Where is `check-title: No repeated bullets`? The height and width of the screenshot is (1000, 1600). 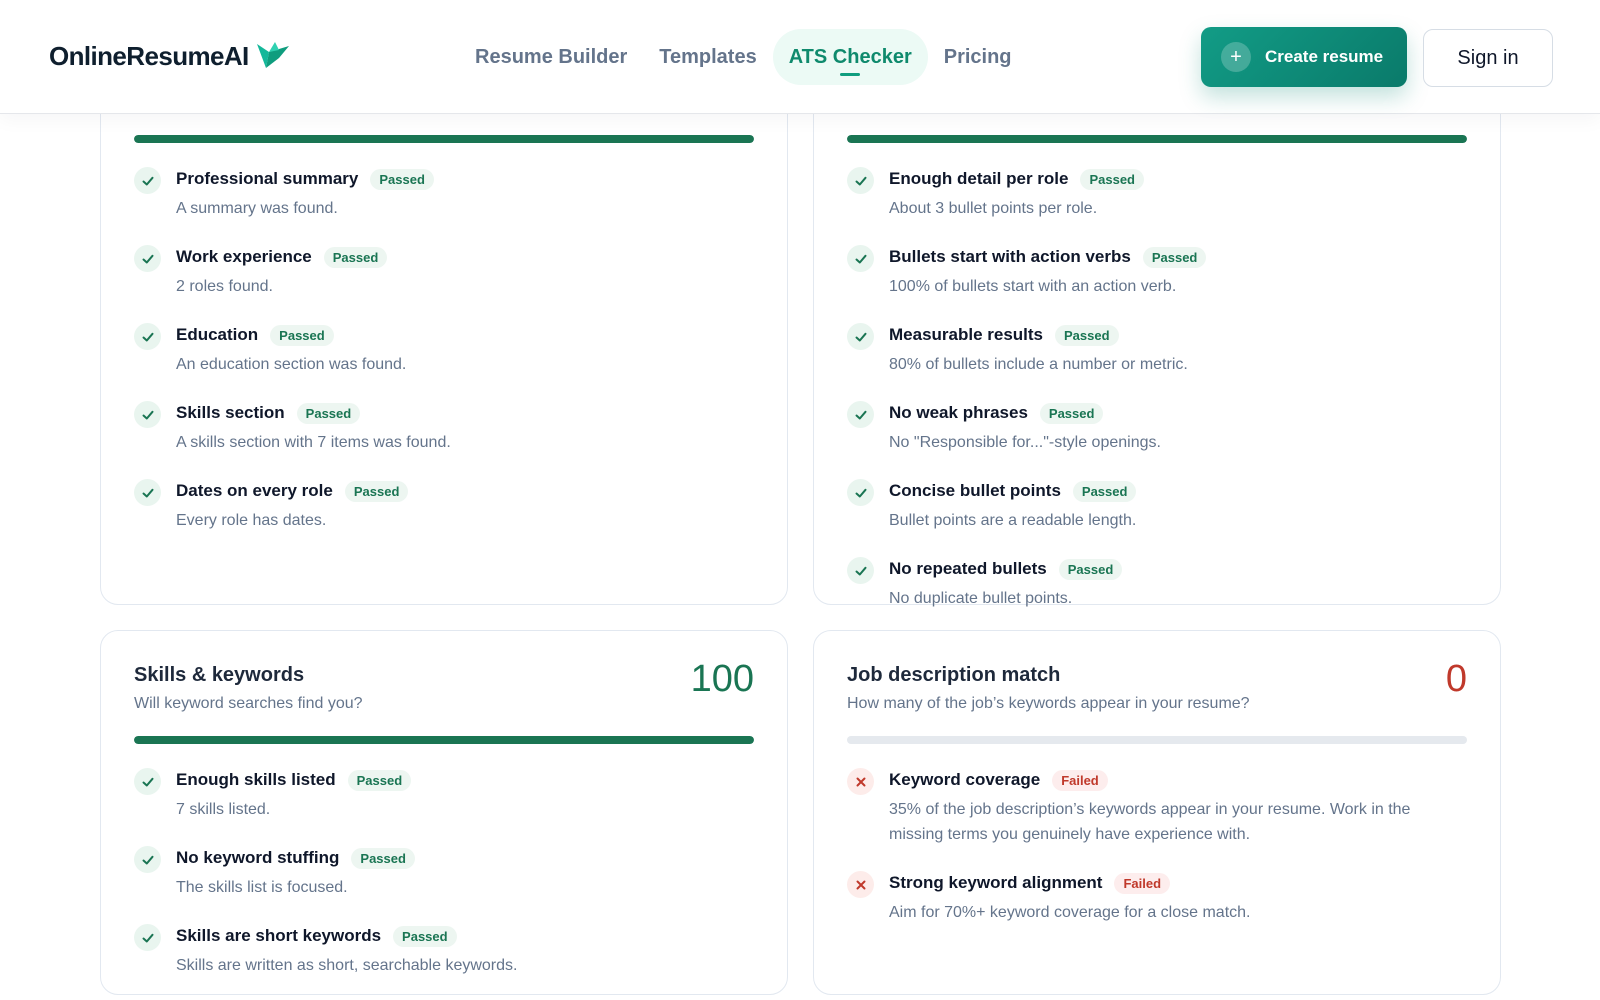 check-title: No repeated bullets is located at coordinates (968, 568).